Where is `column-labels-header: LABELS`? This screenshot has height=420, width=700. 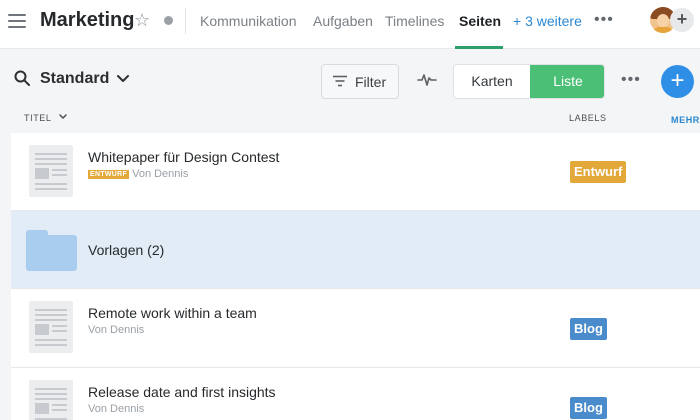 column-labels-header: LABELS is located at coordinates (588, 118).